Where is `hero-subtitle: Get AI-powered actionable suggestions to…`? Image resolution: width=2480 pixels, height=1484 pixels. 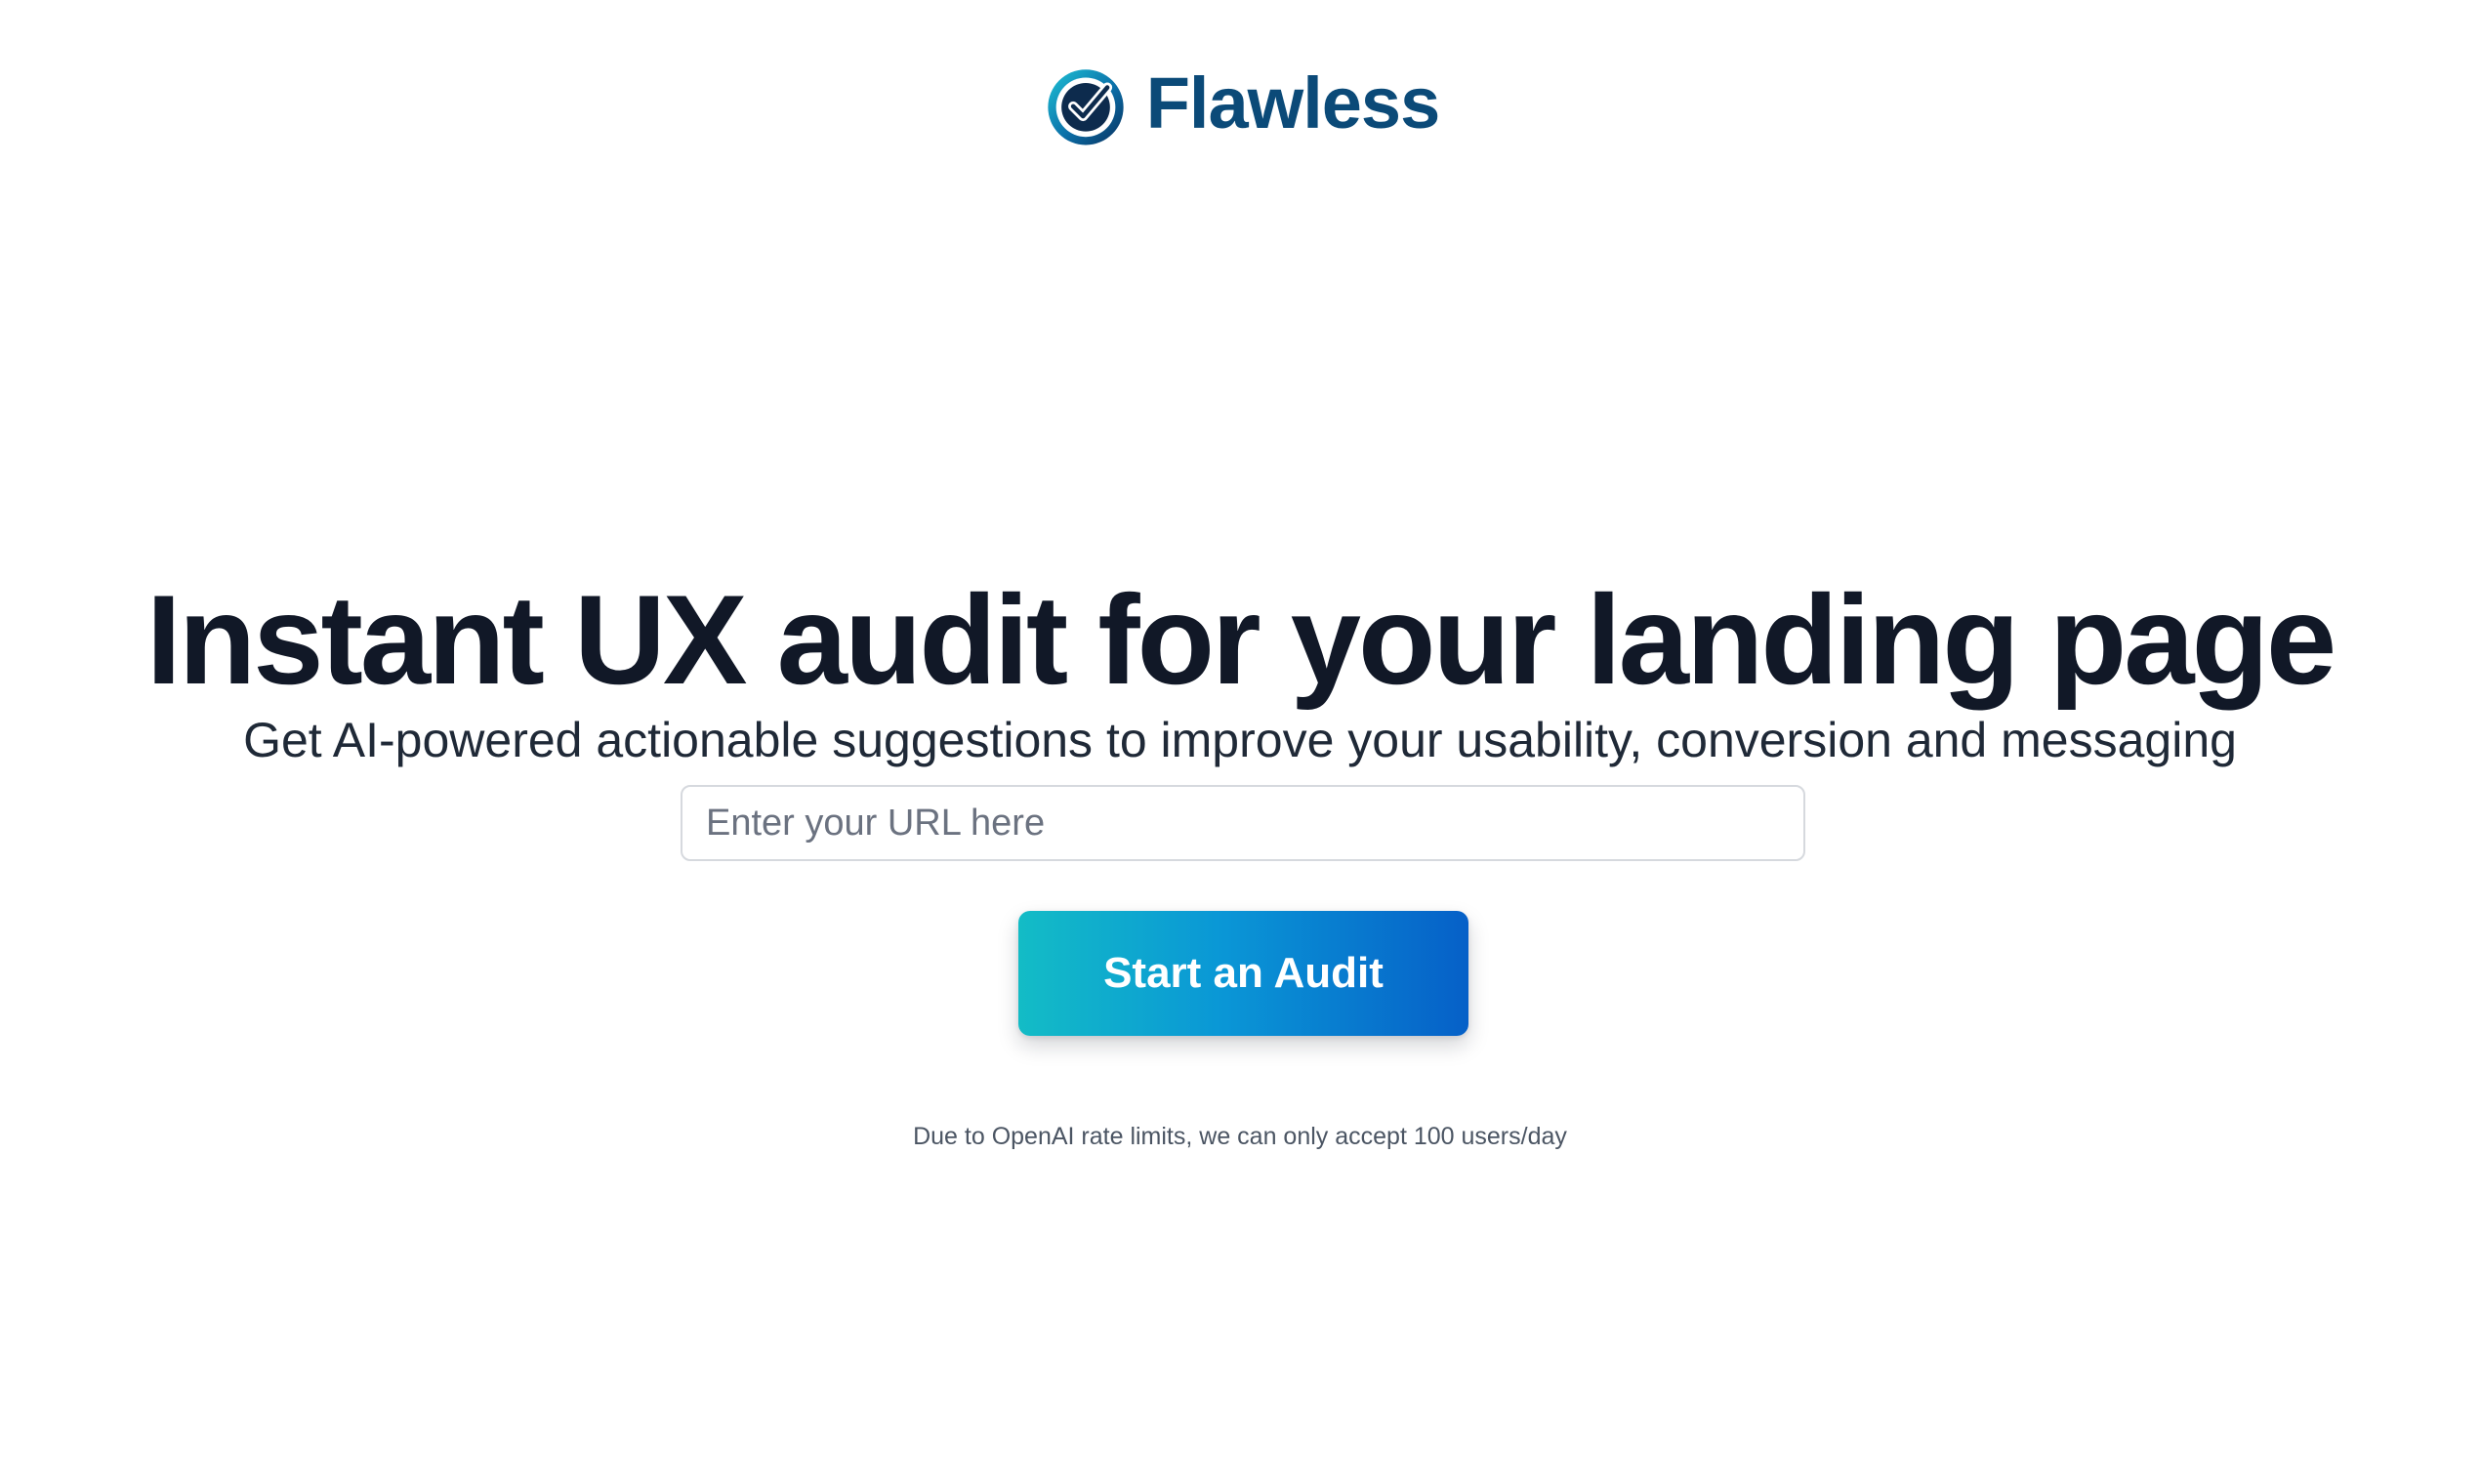
hero-subtitle: Get AI-powered actionable suggestions to… is located at coordinates (1240, 740).